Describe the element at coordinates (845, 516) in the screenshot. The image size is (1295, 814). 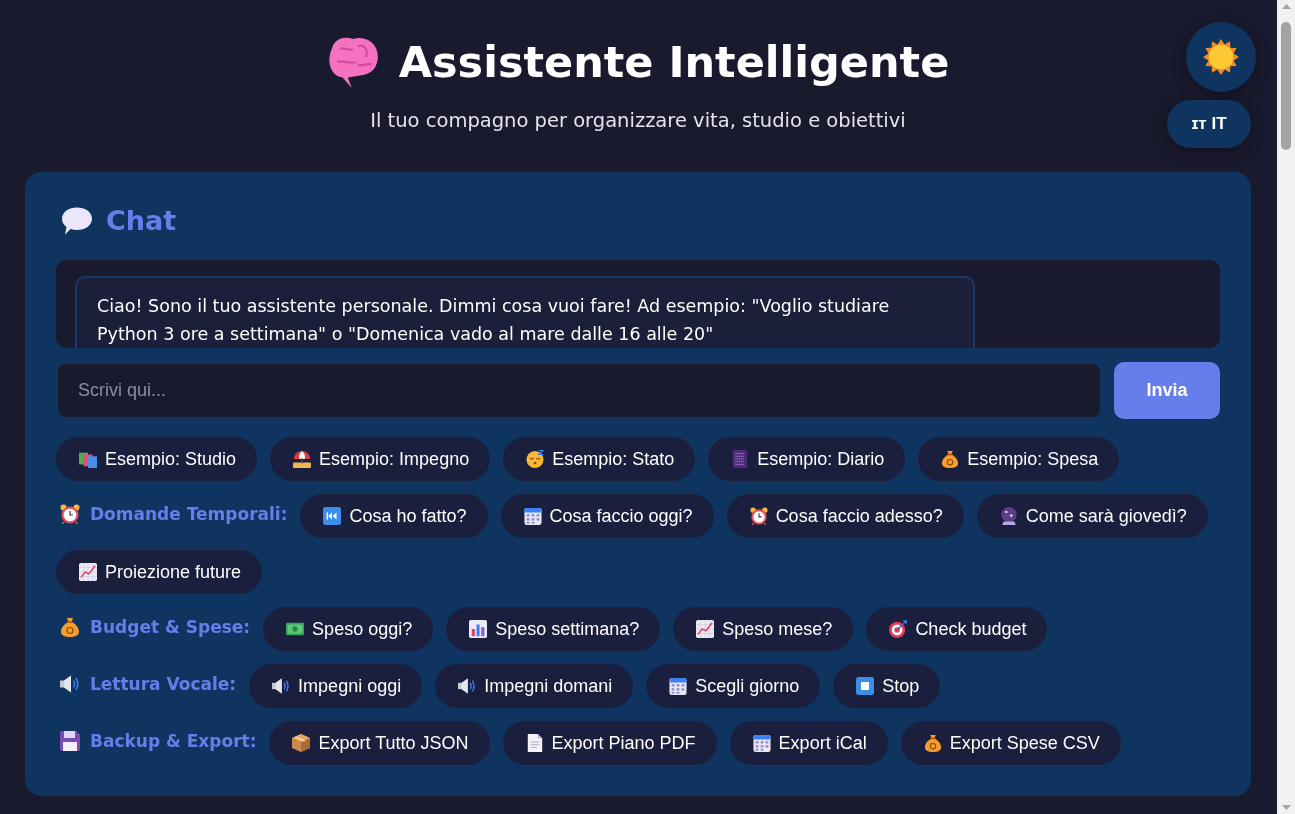
I see `suggestion-button: Cosa faccio adesso?` at that location.